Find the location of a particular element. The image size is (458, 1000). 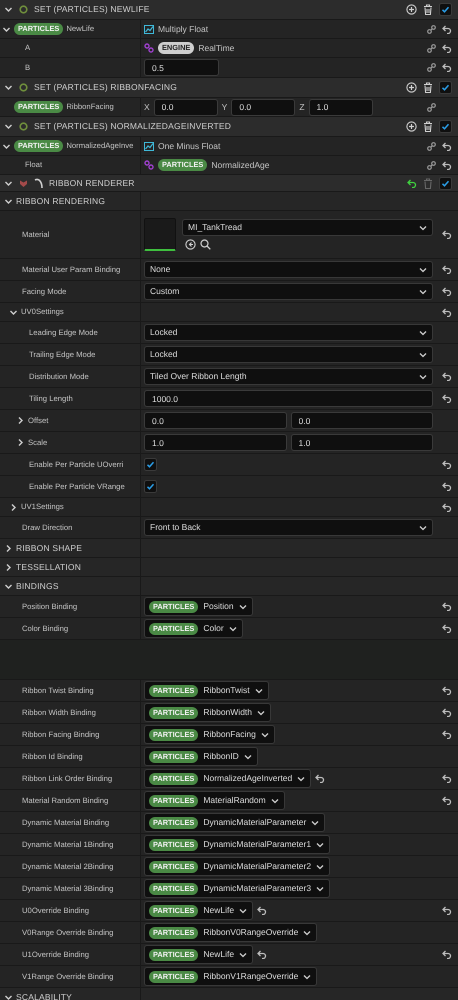

function-name: Multiply Float is located at coordinates (183, 29).